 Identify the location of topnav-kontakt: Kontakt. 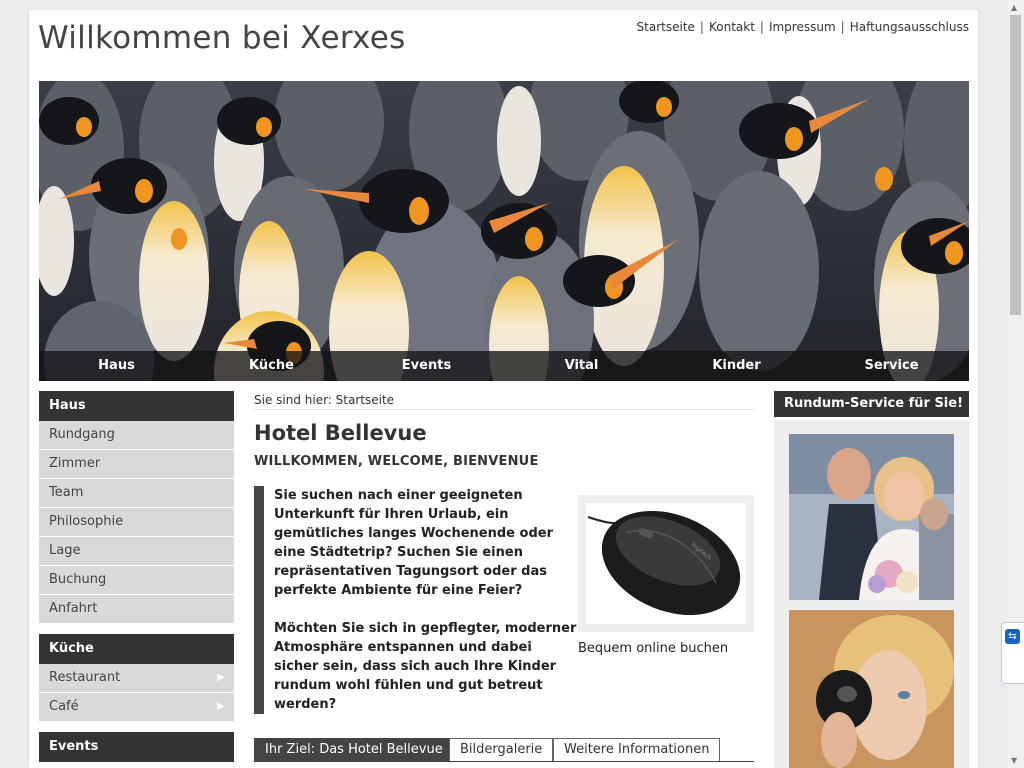
(732, 27).